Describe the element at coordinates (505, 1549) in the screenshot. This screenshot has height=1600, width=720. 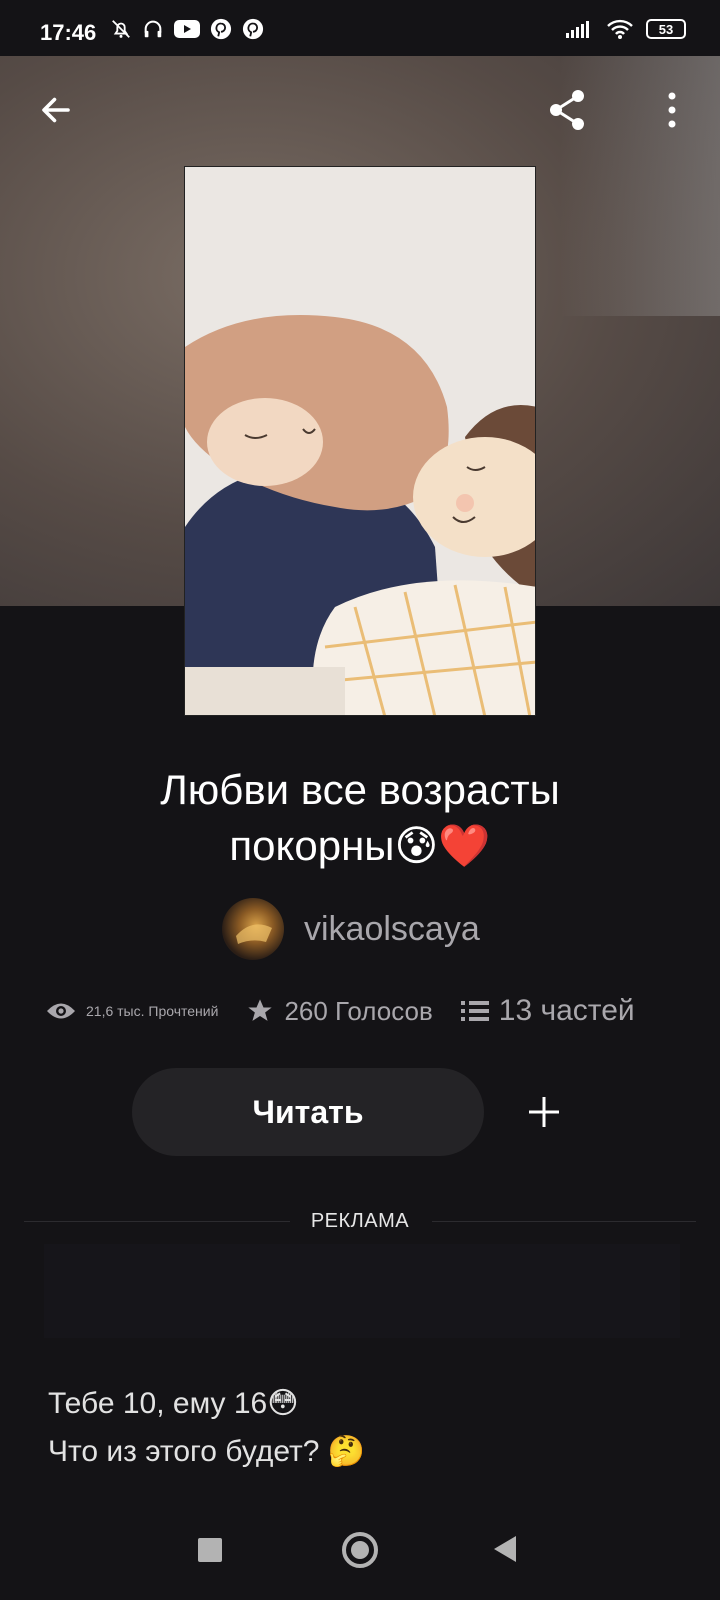
I see `system-back-button` at that location.